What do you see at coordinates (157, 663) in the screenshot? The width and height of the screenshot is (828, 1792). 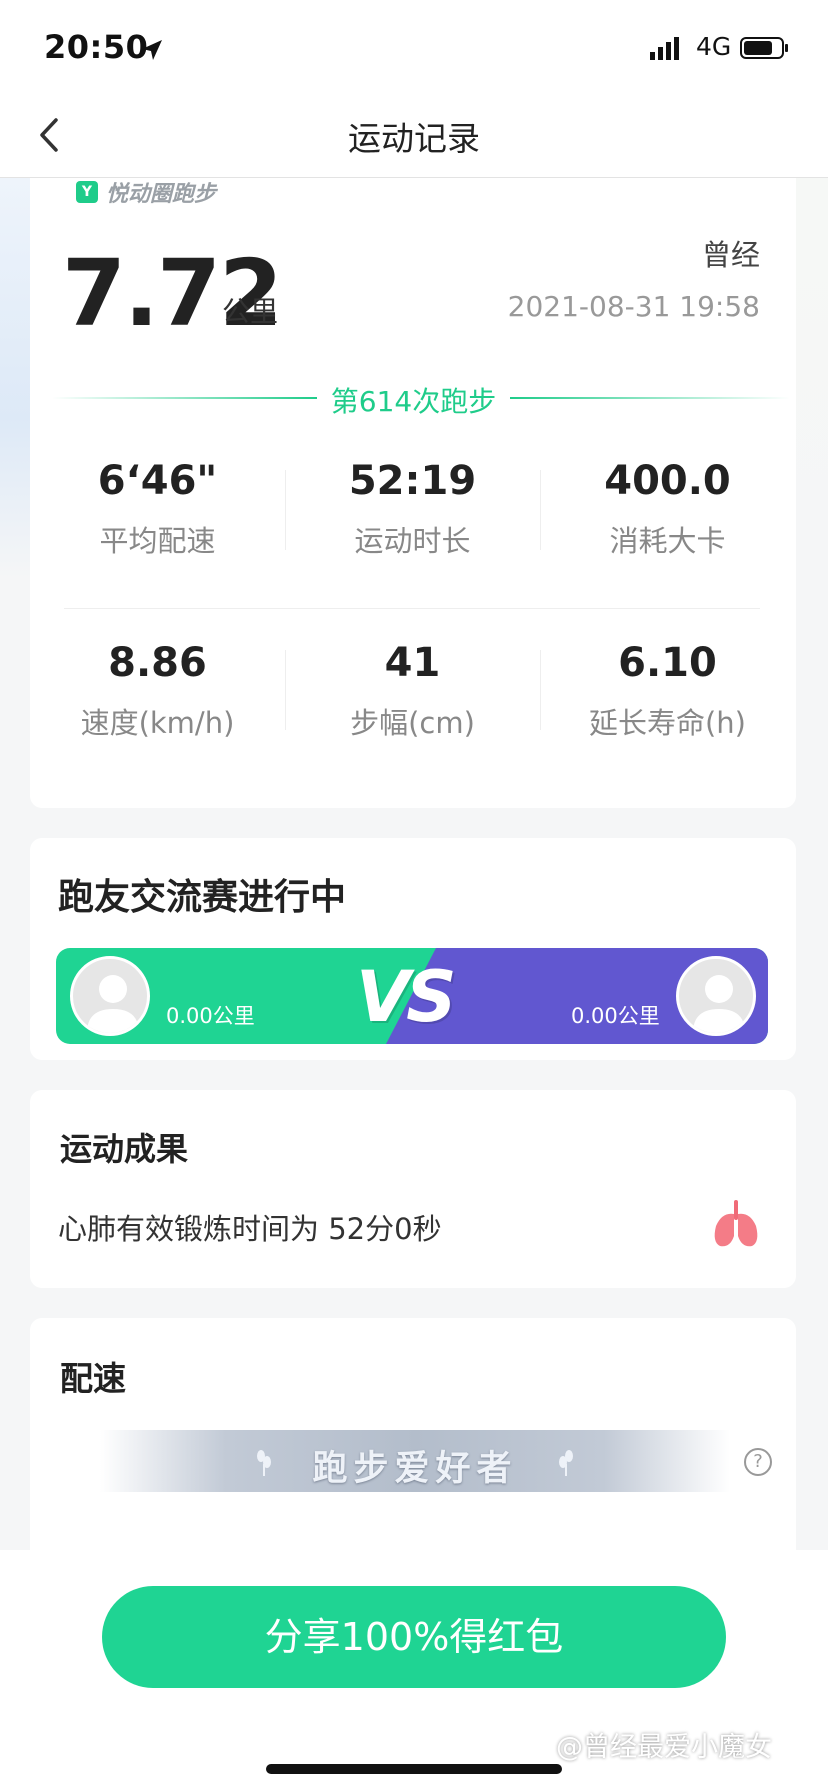 I see `stat-value: 8.86` at bounding box center [157, 663].